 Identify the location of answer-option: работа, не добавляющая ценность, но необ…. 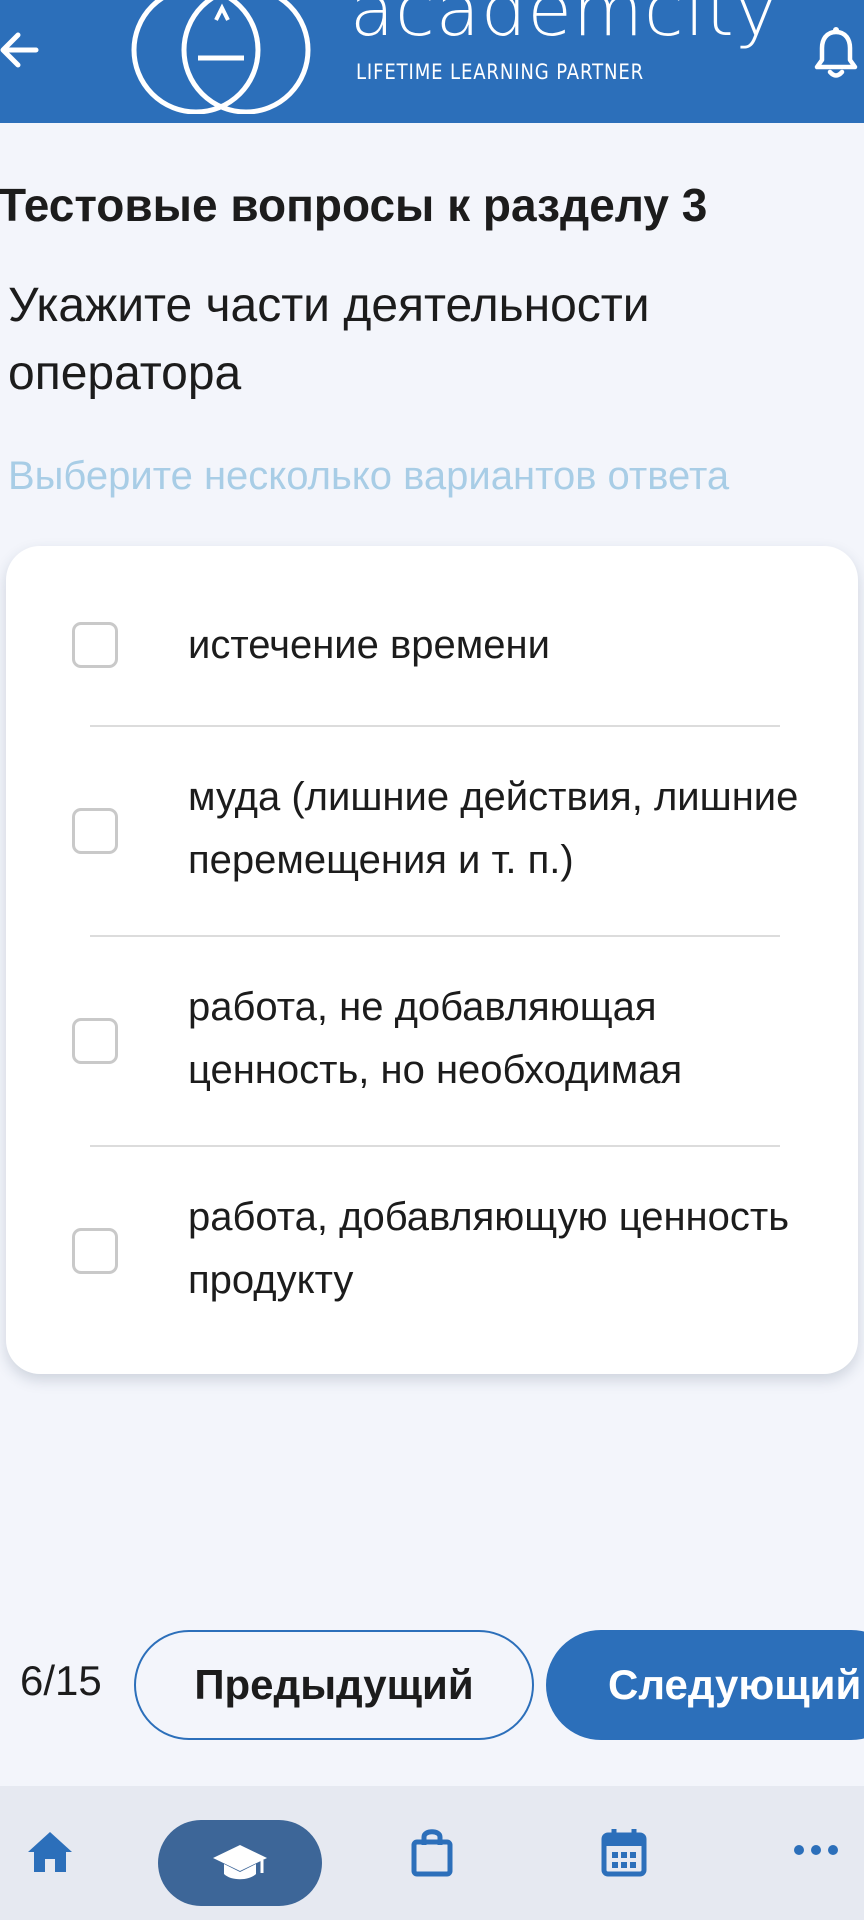
(432, 1042).